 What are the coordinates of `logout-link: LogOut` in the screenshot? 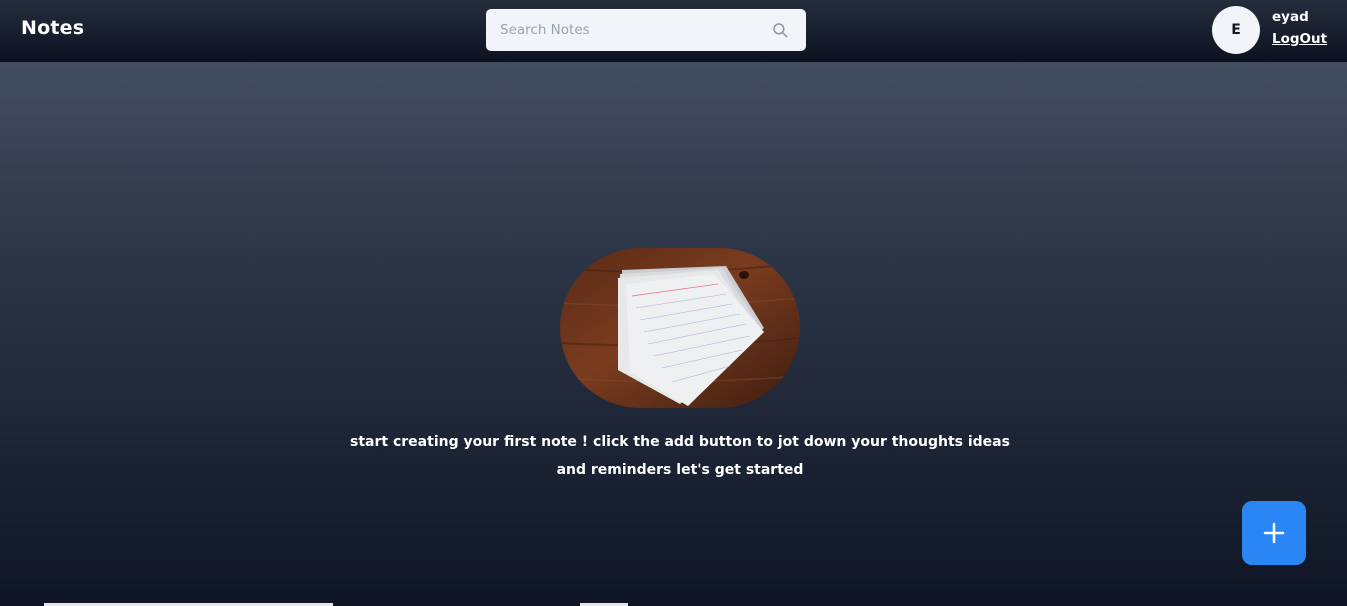 It's located at (1299, 39).